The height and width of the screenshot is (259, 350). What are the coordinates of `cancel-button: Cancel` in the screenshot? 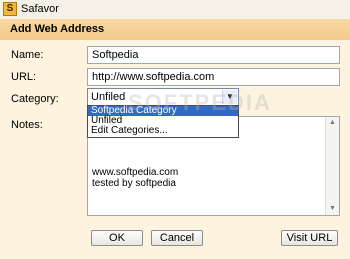 It's located at (177, 238).